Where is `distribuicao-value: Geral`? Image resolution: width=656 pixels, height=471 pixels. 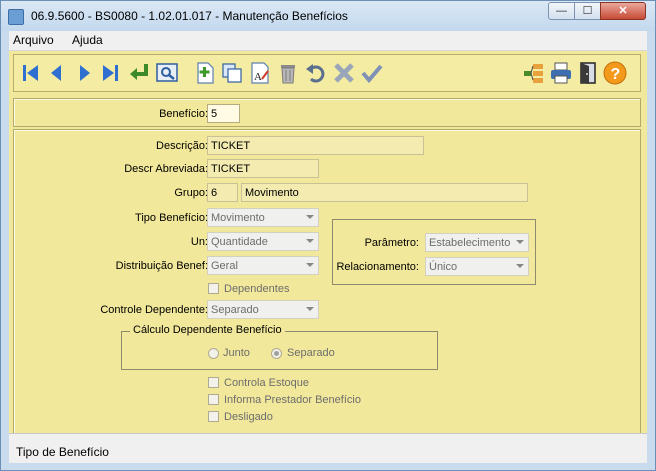
distribuicao-value: Geral is located at coordinates (224, 266).